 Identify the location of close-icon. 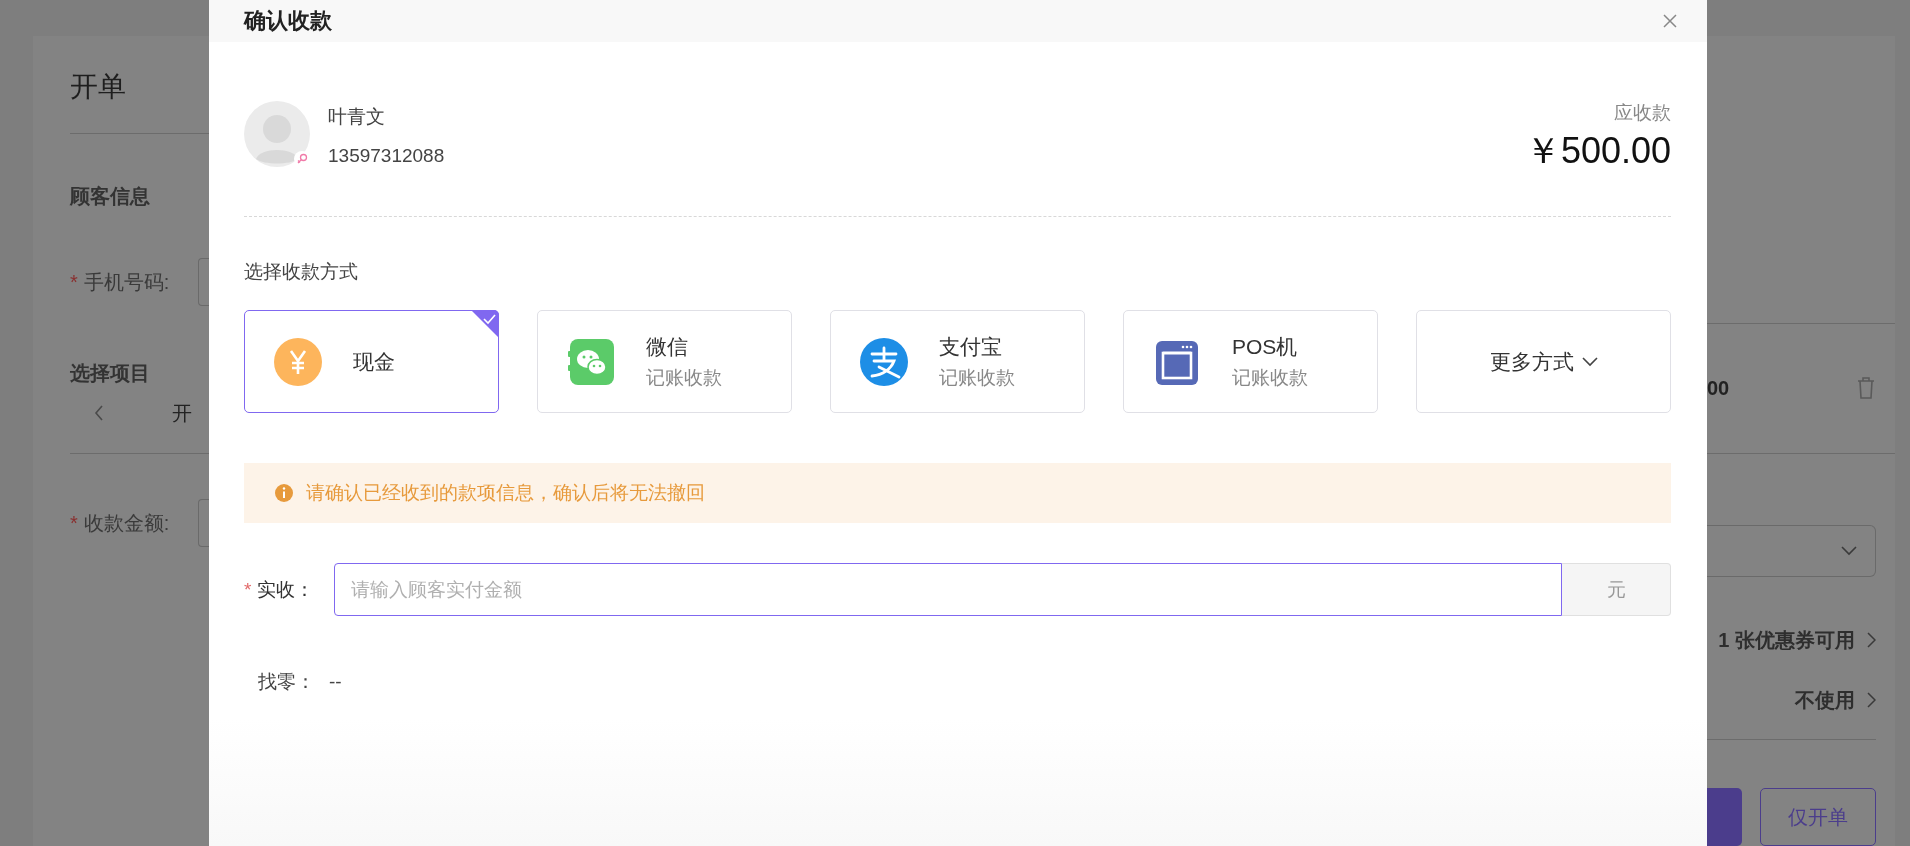
(1670, 21).